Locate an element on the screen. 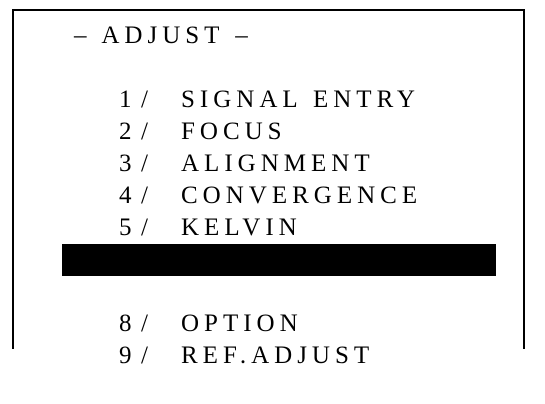 This screenshot has width=545, height=404. menu-item-label: PASSCODE is located at coordinates (264, 291).